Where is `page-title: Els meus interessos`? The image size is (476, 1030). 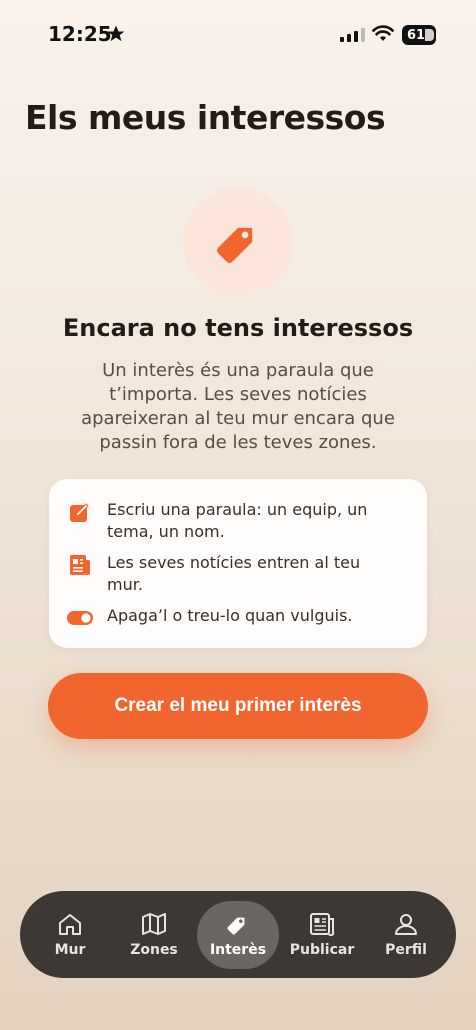
page-title: Els meus interessos is located at coordinates (205, 117).